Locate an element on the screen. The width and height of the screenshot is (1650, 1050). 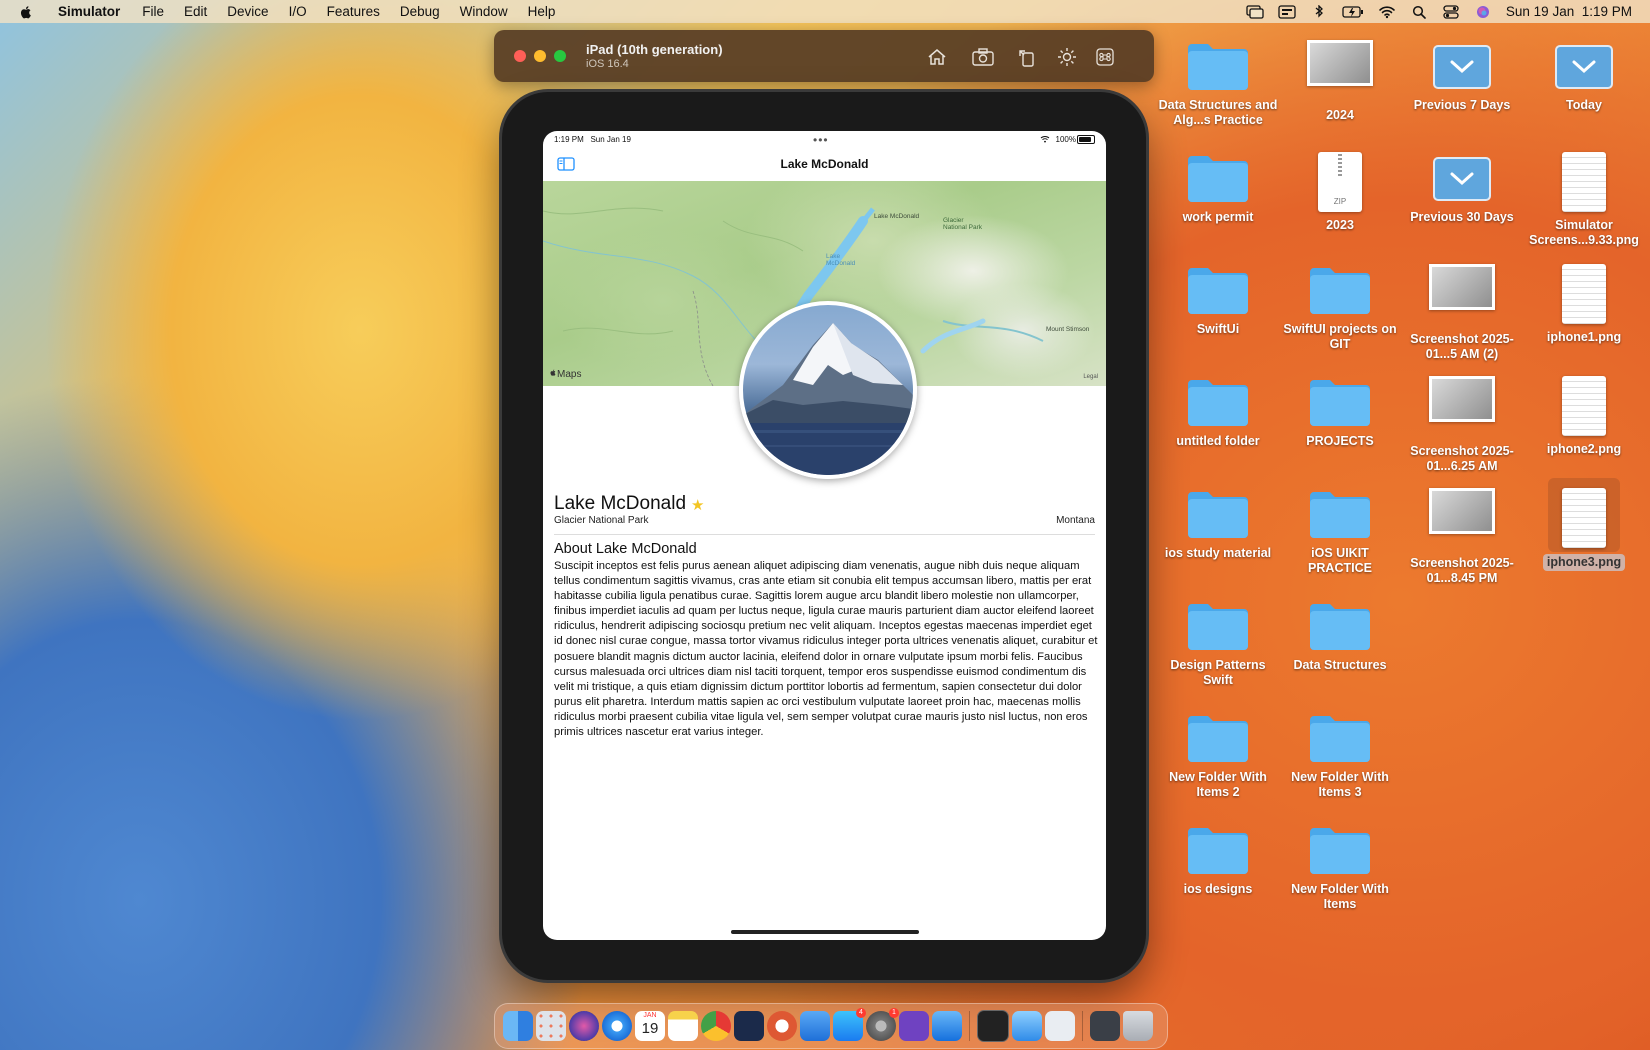
system-settings-icon: 1 is located at coordinates (882, 1024).